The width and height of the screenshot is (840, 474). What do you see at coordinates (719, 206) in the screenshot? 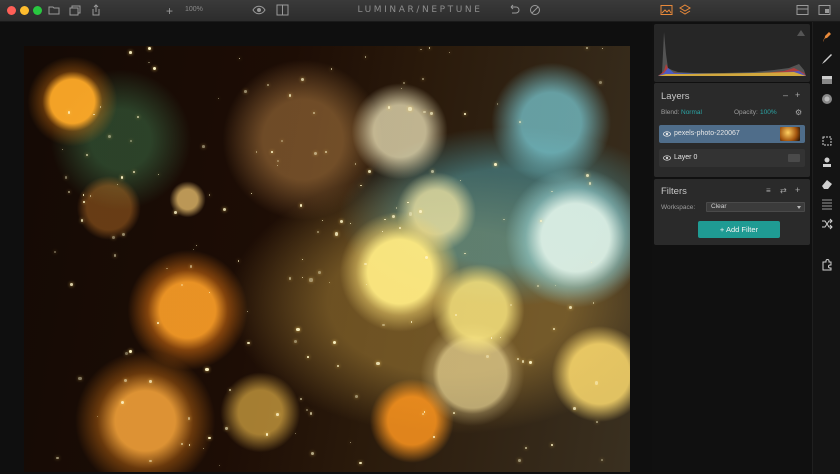
I see `workspace-value: Clear` at bounding box center [719, 206].